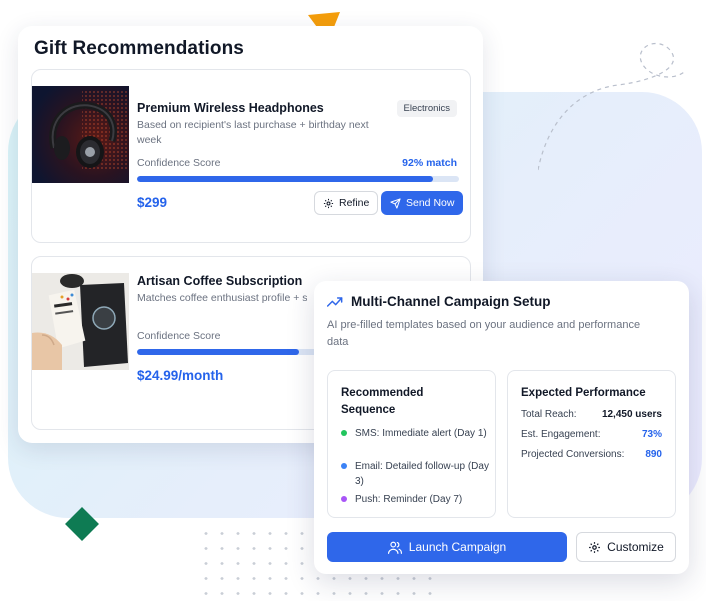 This screenshot has height=601, width=706. What do you see at coordinates (591, 414) in the screenshot?
I see `performance-row-reach: Total Reach: 12,450 users` at bounding box center [591, 414].